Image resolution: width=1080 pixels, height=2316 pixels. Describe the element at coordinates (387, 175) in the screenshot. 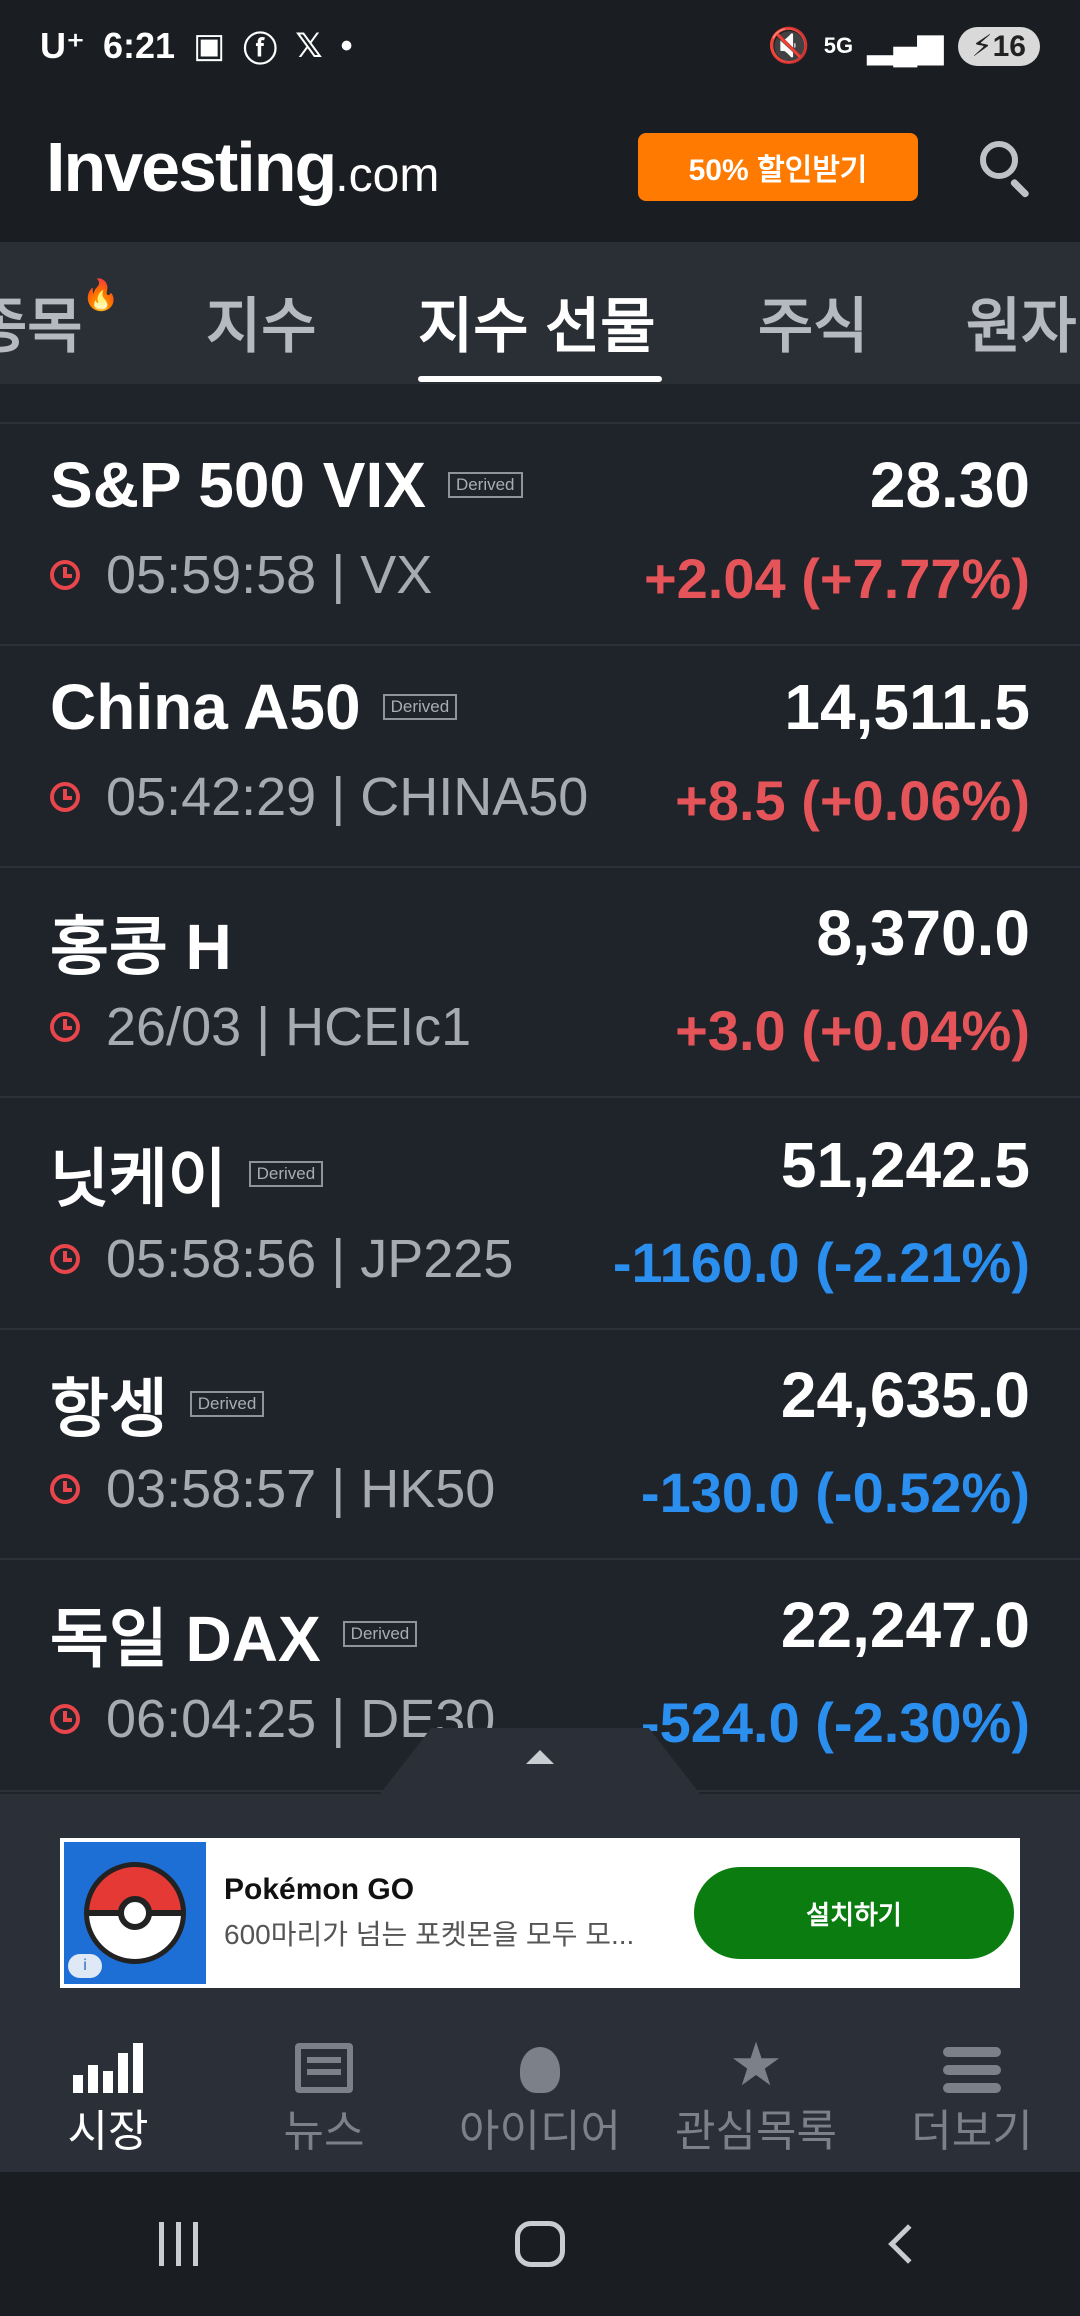

I see `logo-domain: .com` at that location.